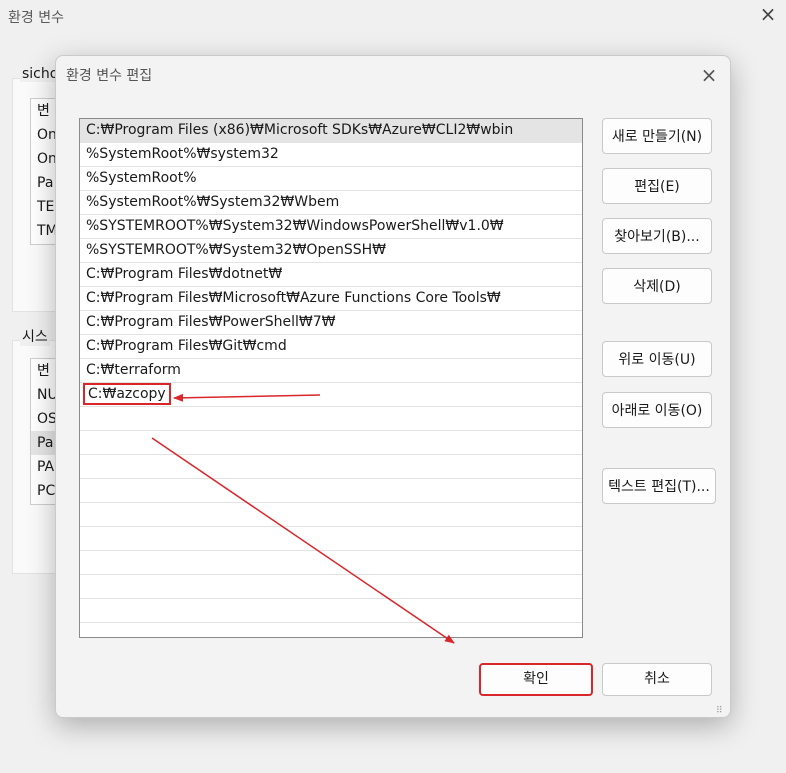 The width and height of the screenshot is (786, 773). I want to click on new-button: 새로 만들기(N), so click(657, 136).